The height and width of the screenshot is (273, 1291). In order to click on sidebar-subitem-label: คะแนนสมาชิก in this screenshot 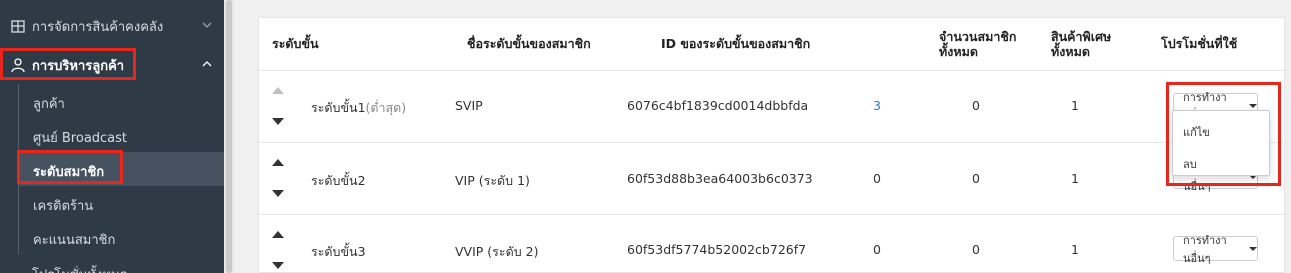, I will do `click(74, 240)`.